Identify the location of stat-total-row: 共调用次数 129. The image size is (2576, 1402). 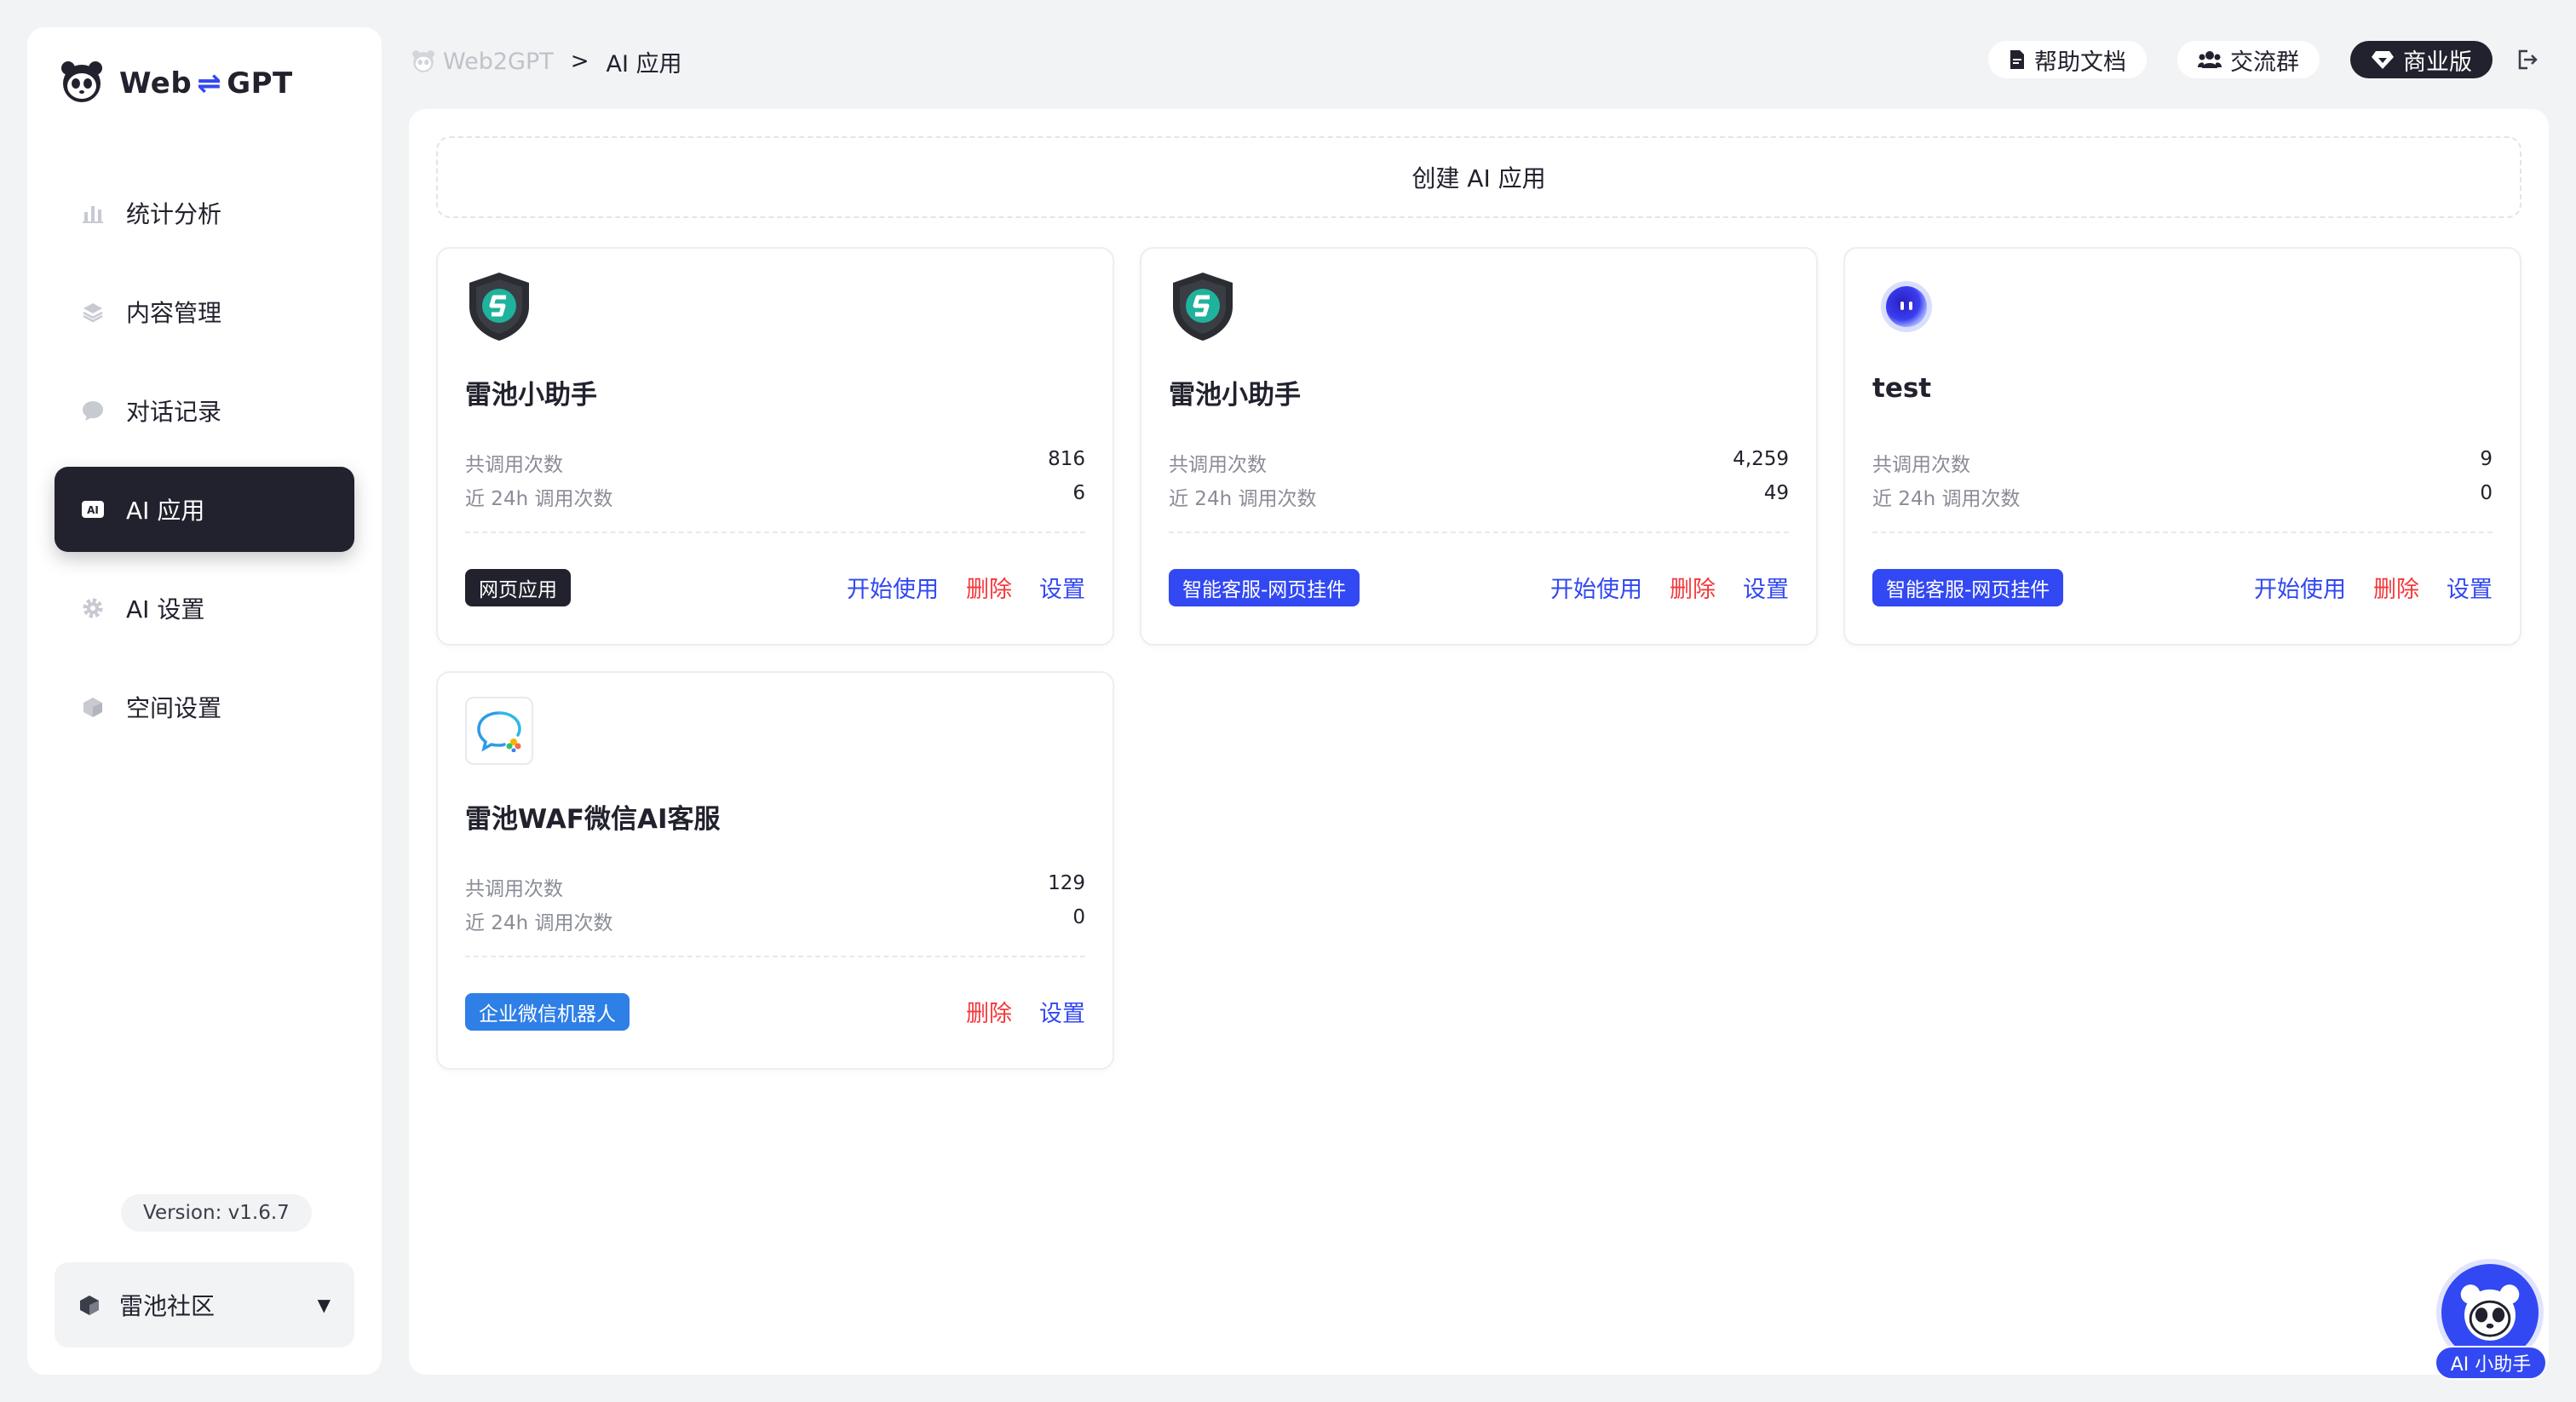
(775, 886).